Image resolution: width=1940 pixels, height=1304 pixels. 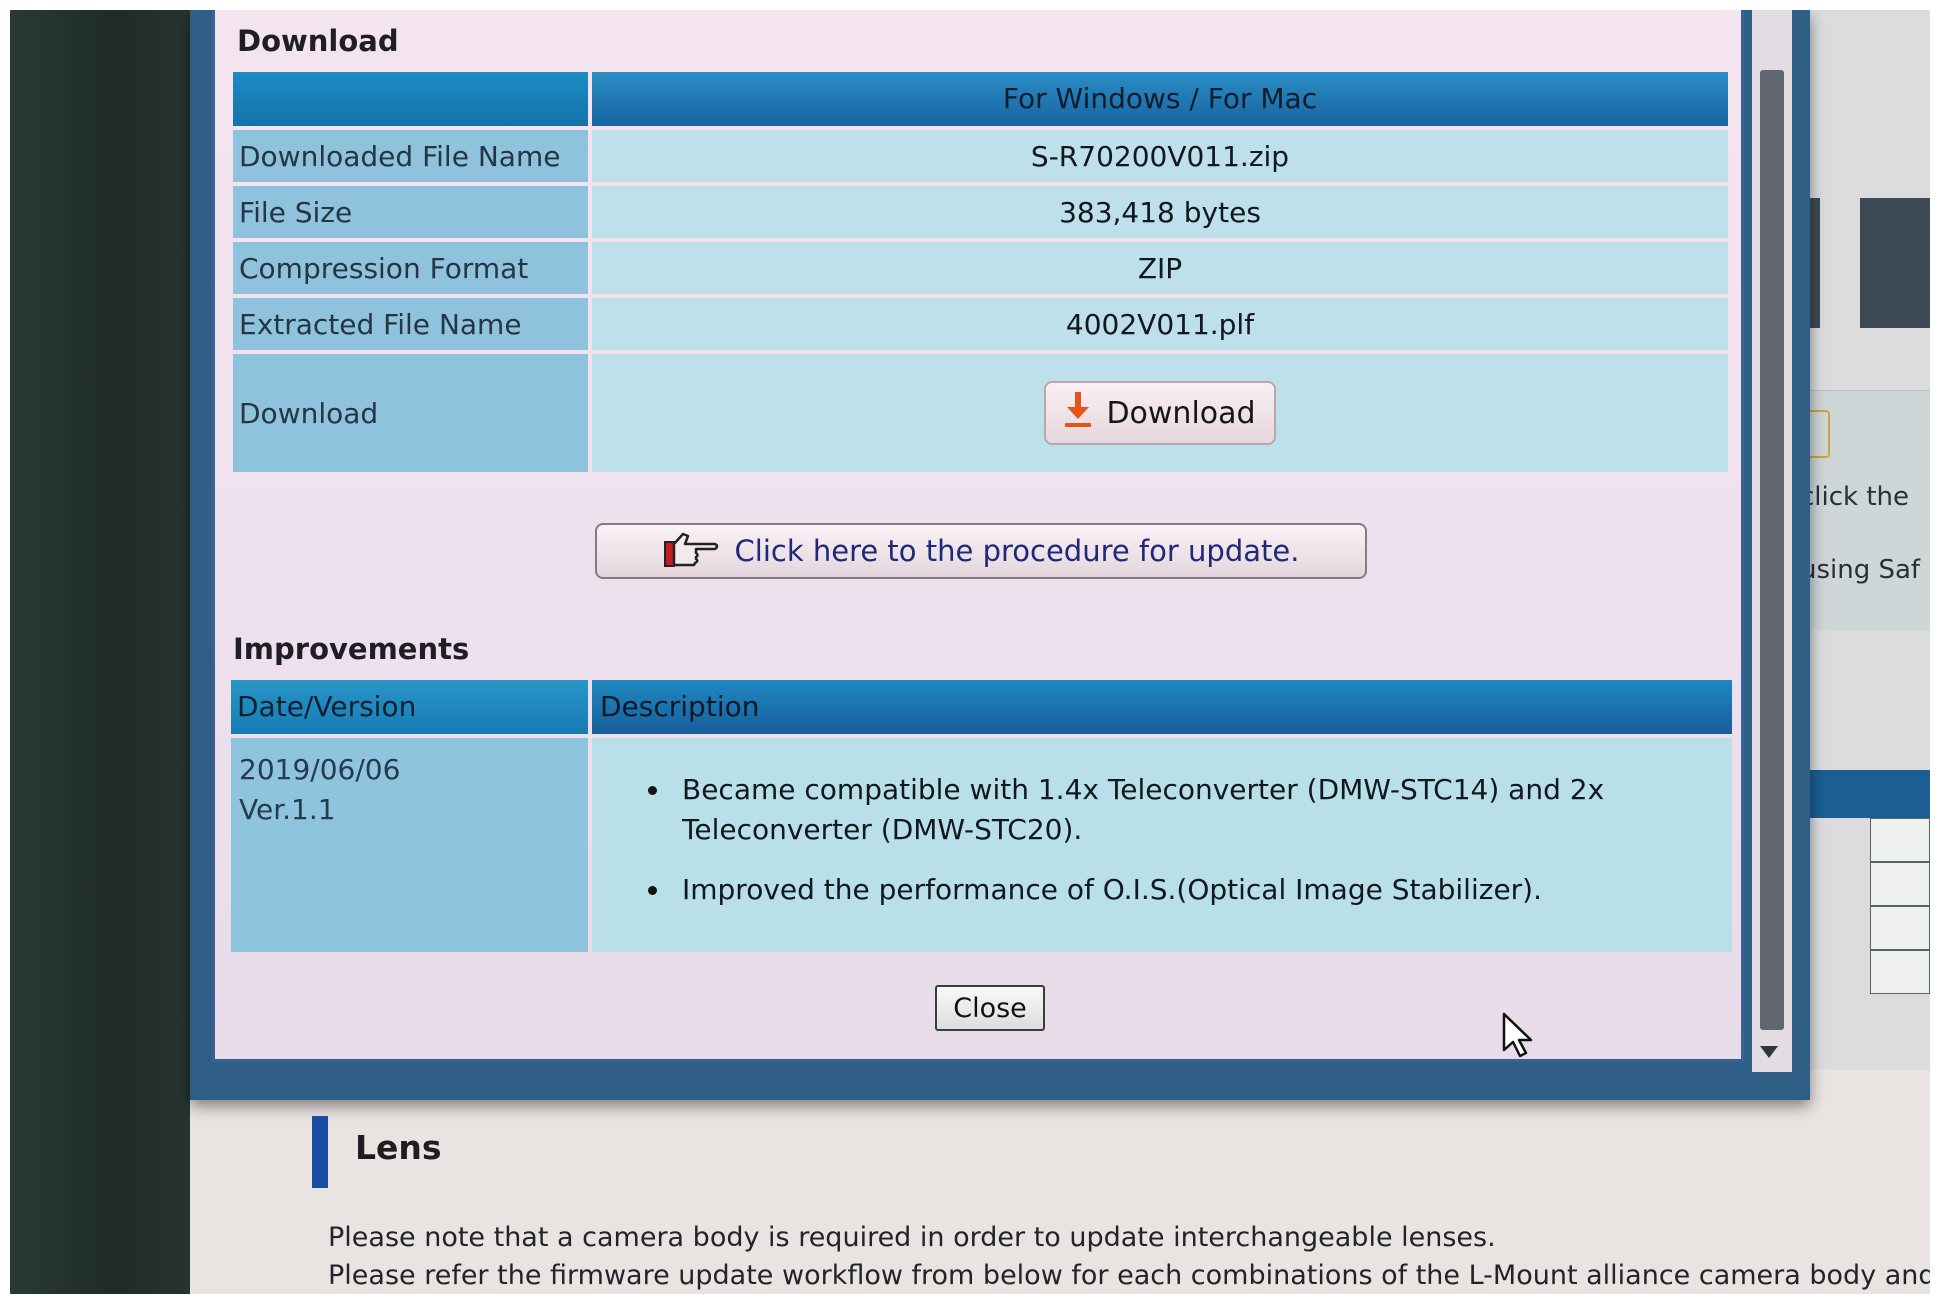 I want to click on lens-heading-accent, so click(x=320, y=1152).